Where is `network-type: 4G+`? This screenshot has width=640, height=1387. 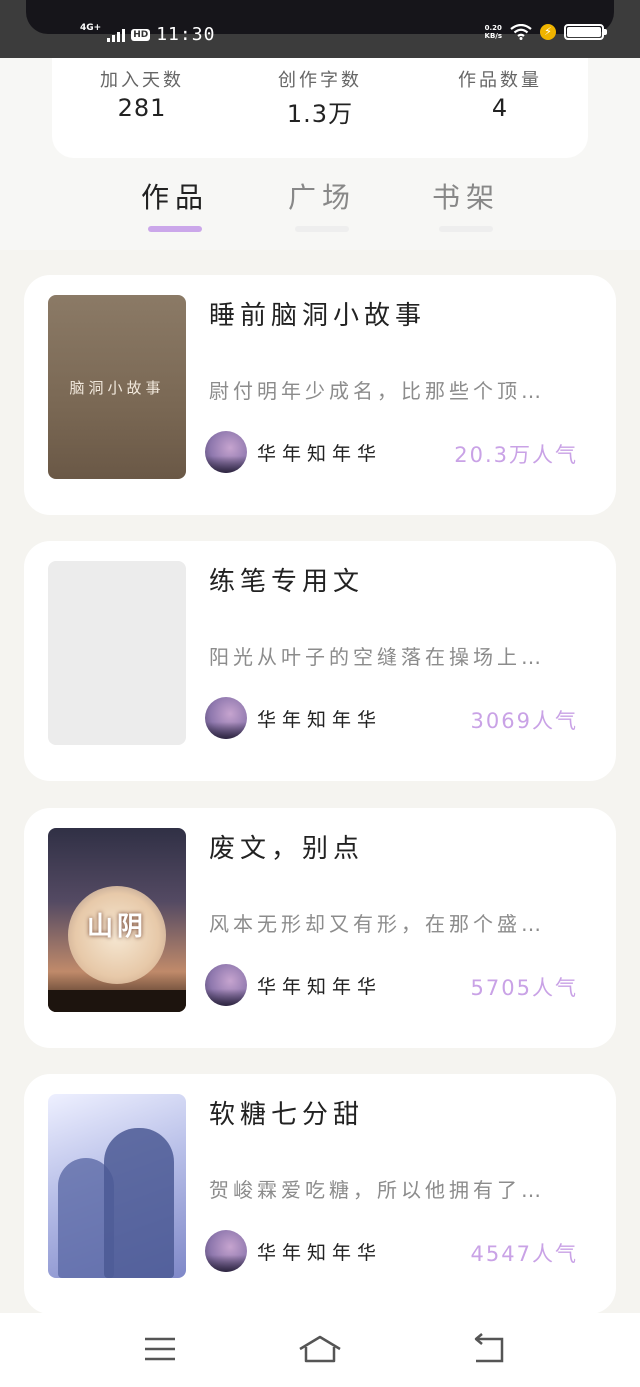 network-type: 4G+ is located at coordinates (91, 28).